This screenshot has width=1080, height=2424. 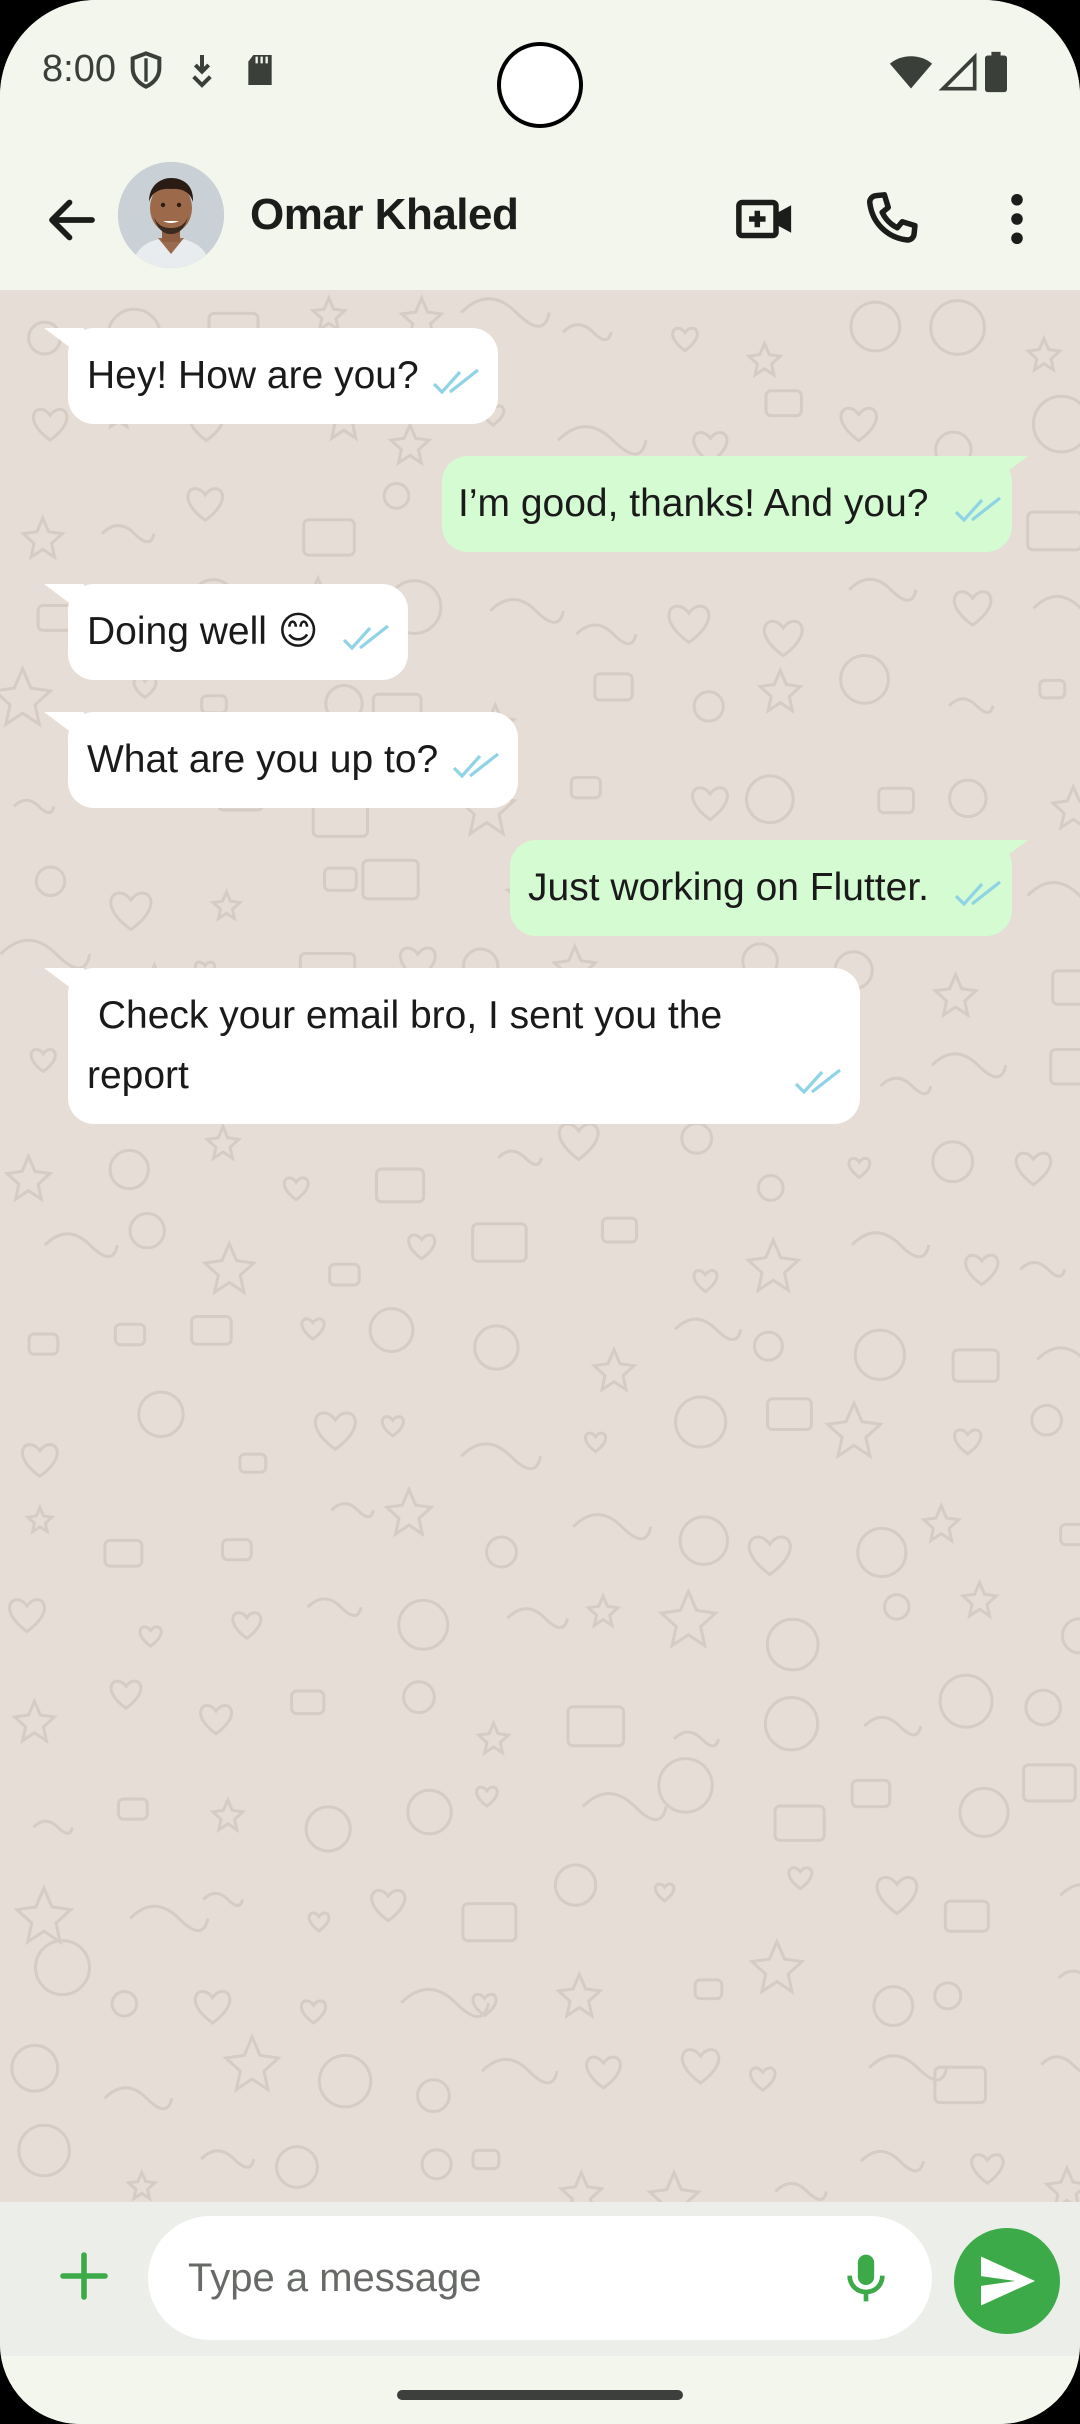 I want to click on more-vert-icon, so click(x=1017, y=219).